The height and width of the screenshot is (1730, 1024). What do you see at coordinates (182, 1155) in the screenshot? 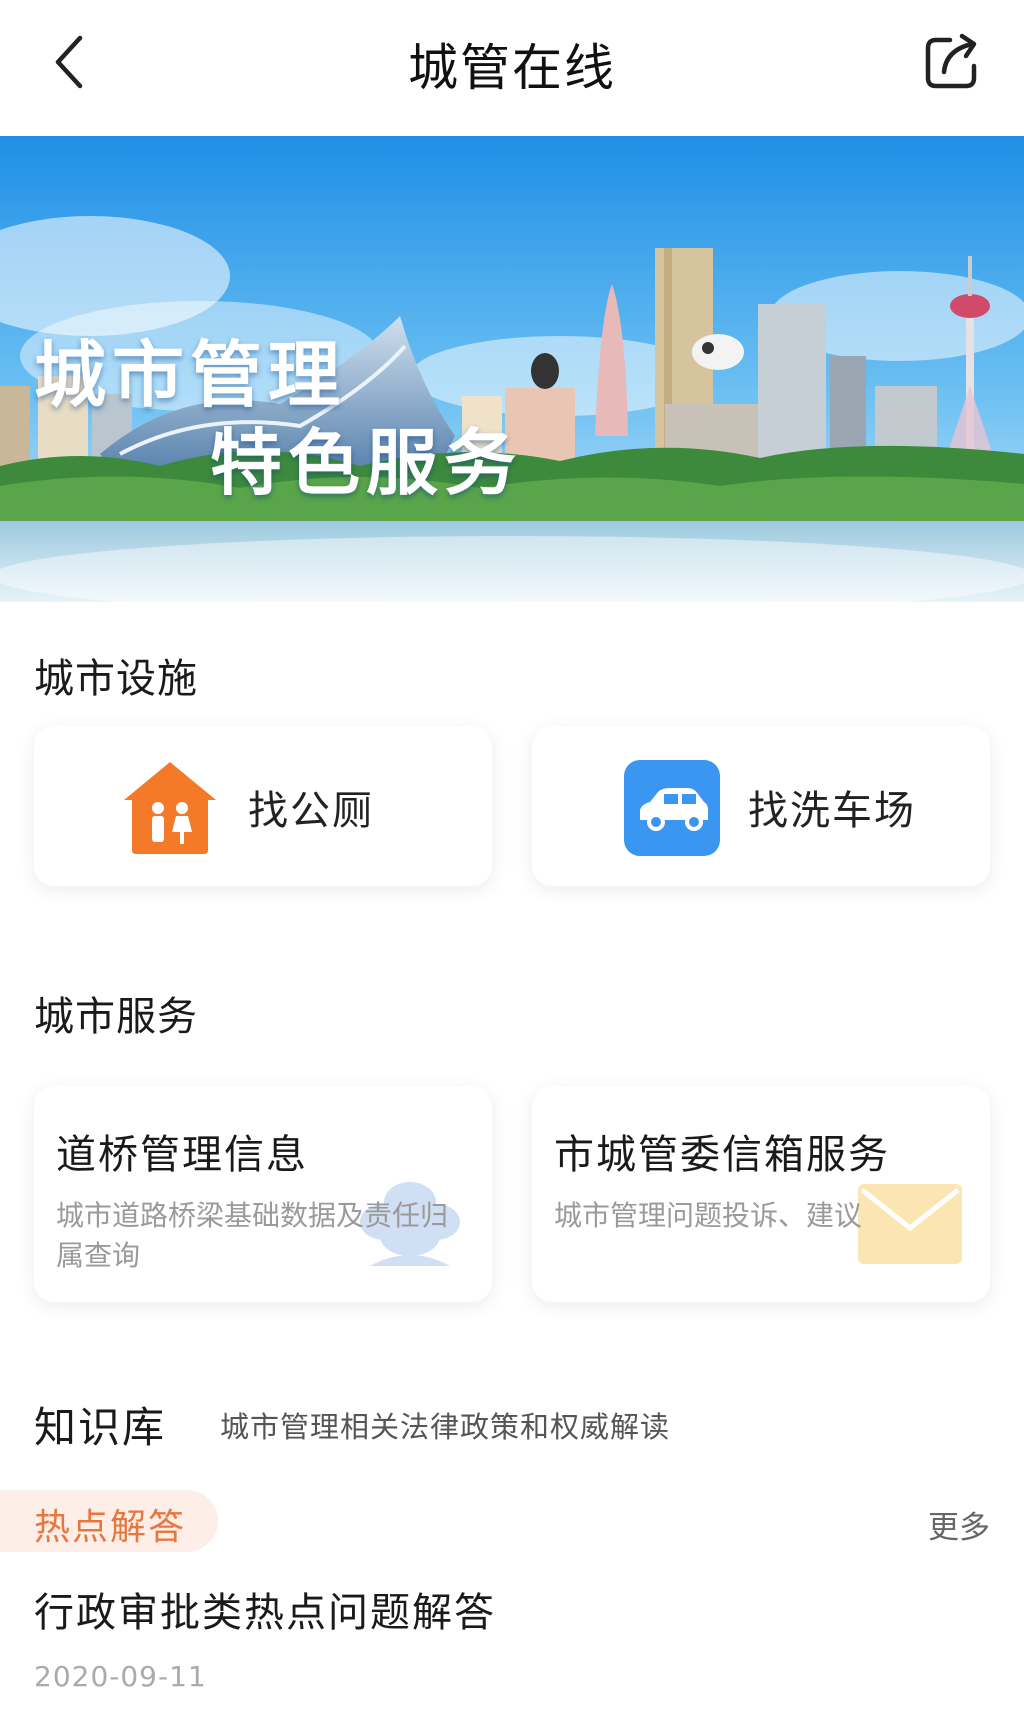
I see `road-bridge-info-title: 道桥管理信息` at bounding box center [182, 1155].